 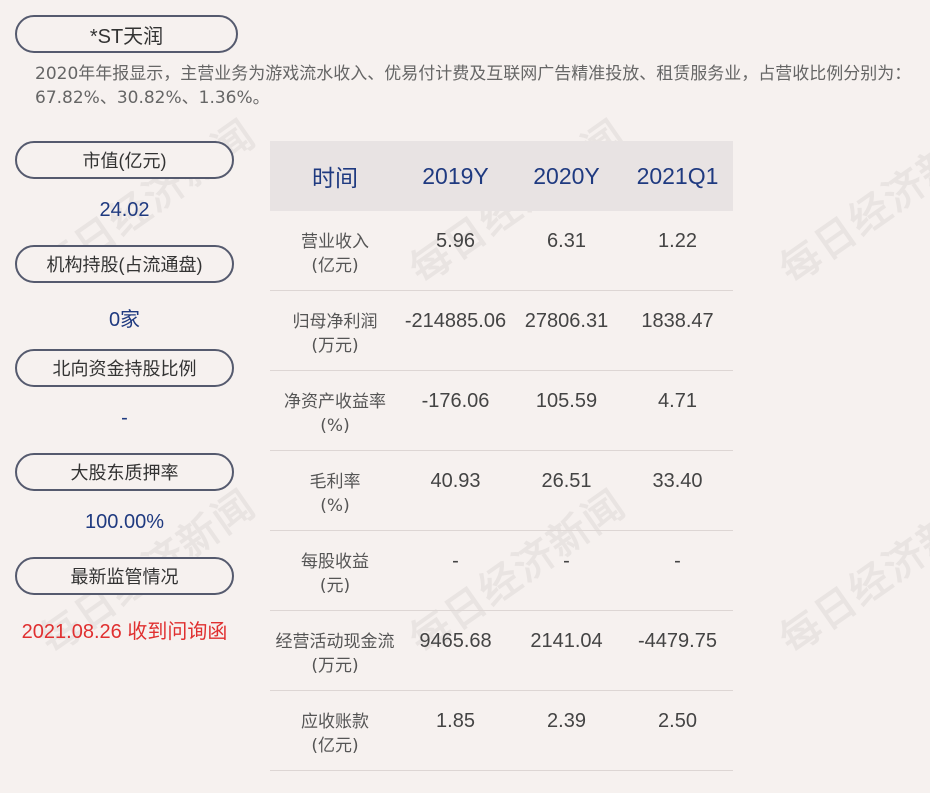 I want to click on table-row: 归母净利润 (万元) -214885.06 27806.31 1838.47, so click(x=501, y=331).